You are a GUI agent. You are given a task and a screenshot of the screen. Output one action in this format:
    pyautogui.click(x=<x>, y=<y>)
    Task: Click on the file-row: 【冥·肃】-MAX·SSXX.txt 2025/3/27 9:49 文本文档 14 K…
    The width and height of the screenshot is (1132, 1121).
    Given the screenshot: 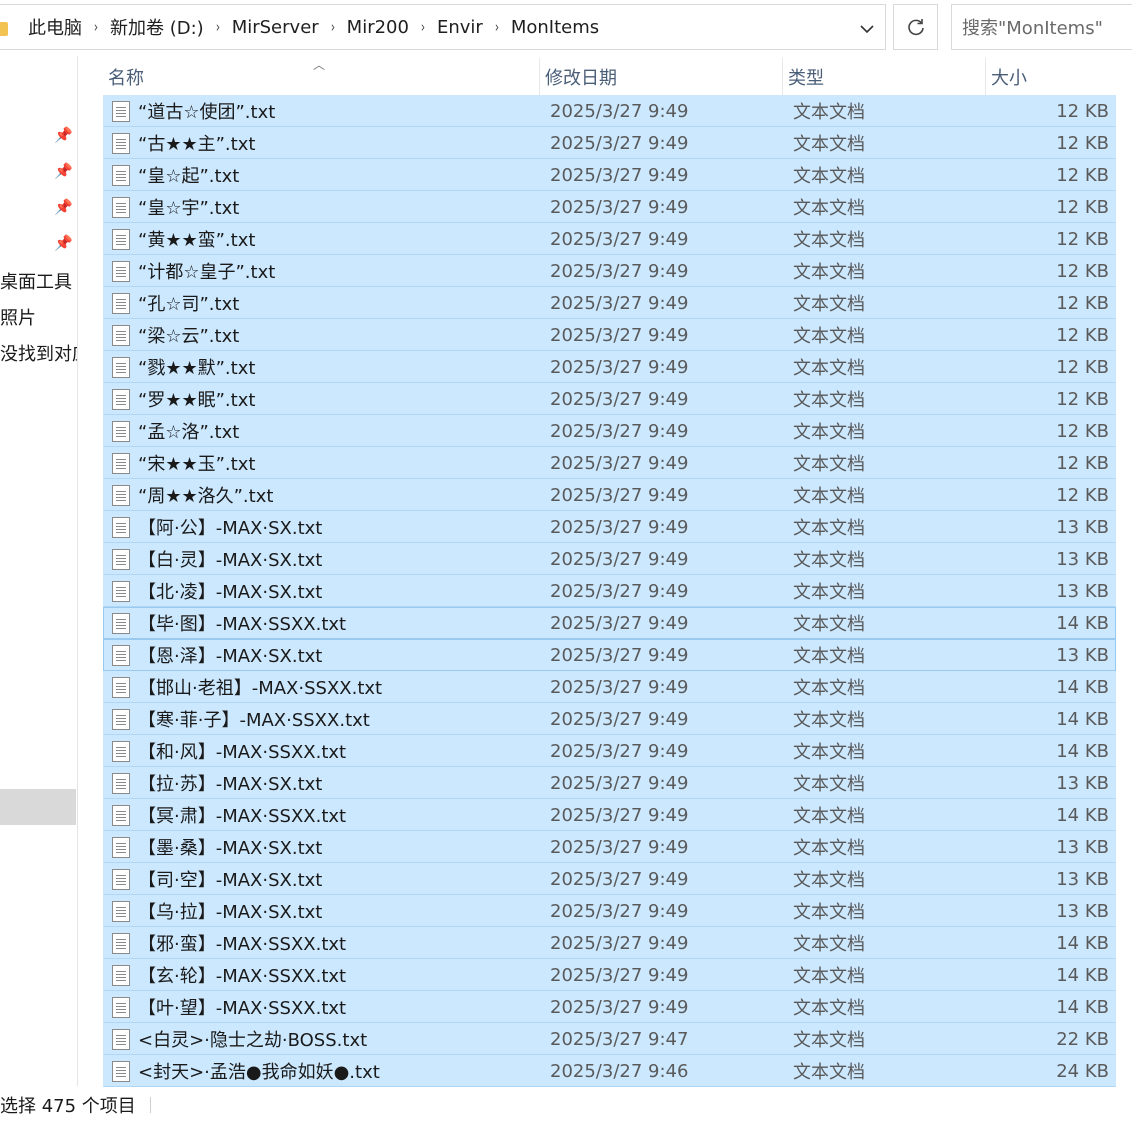 What is the action you would take?
    pyautogui.click(x=609, y=815)
    